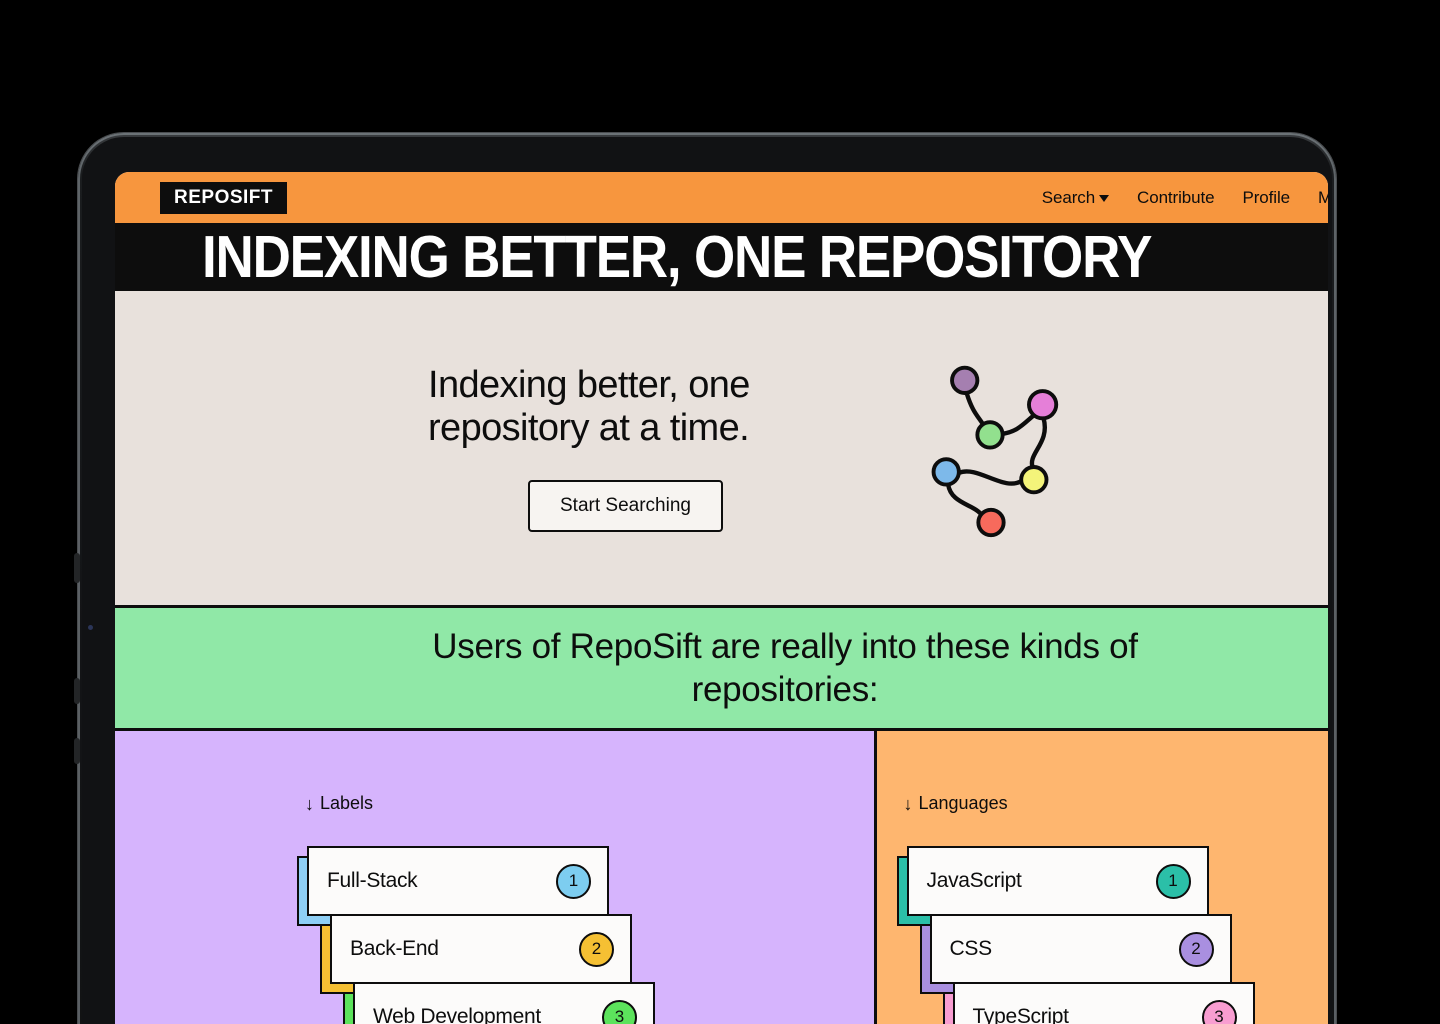  Describe the element at coordinates (457, 1014) in the screenshot. I see `label-card-3-text: Web Development` at that location.